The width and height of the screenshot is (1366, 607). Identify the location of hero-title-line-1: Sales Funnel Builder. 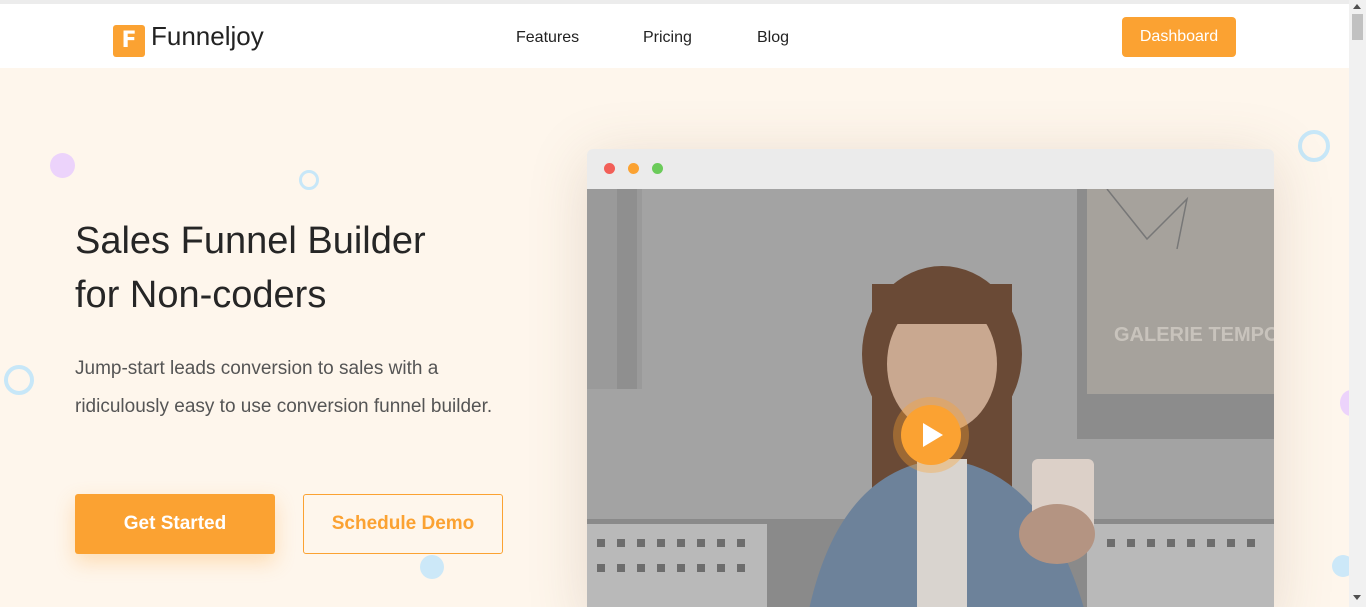
(250, 241).